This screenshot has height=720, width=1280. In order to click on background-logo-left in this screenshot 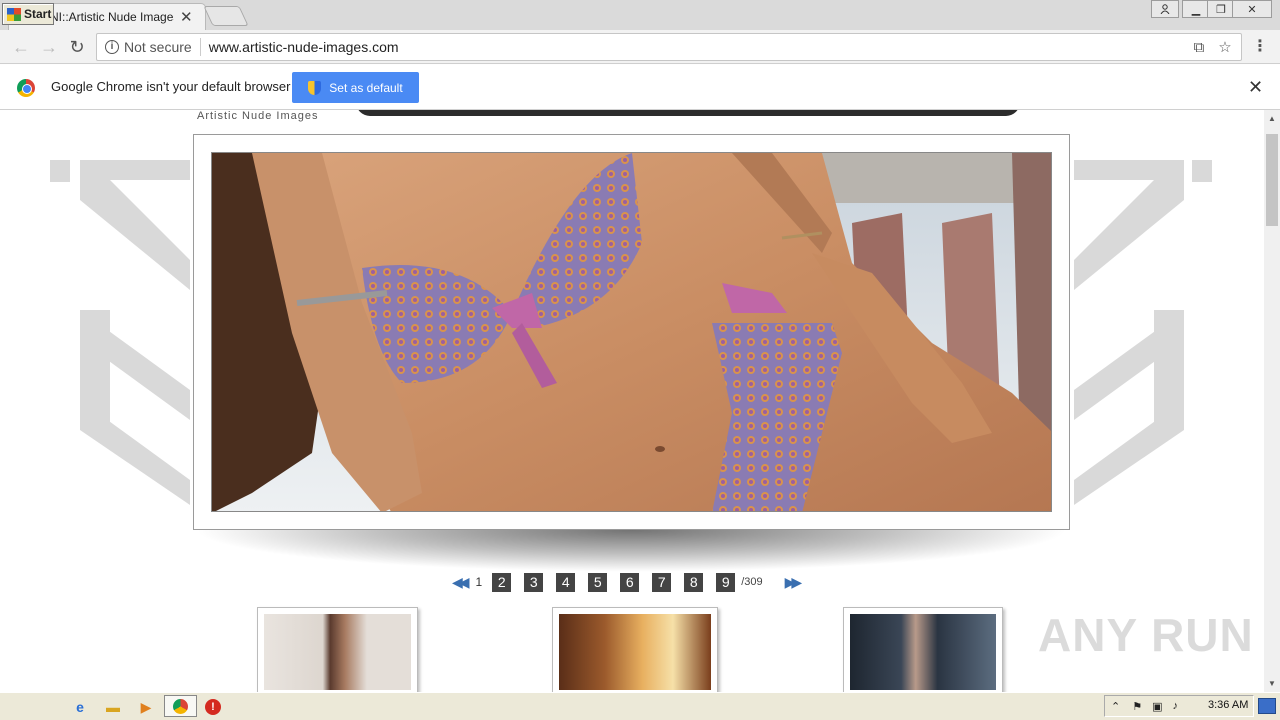, I will do `click(120, 332)`.